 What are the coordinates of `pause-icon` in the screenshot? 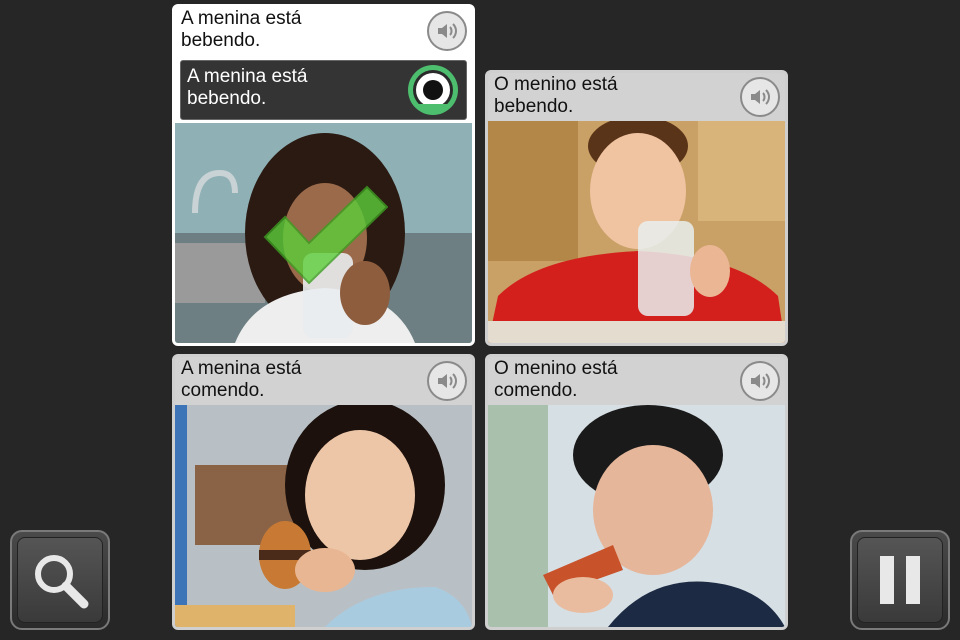 It's located at (900, 580).